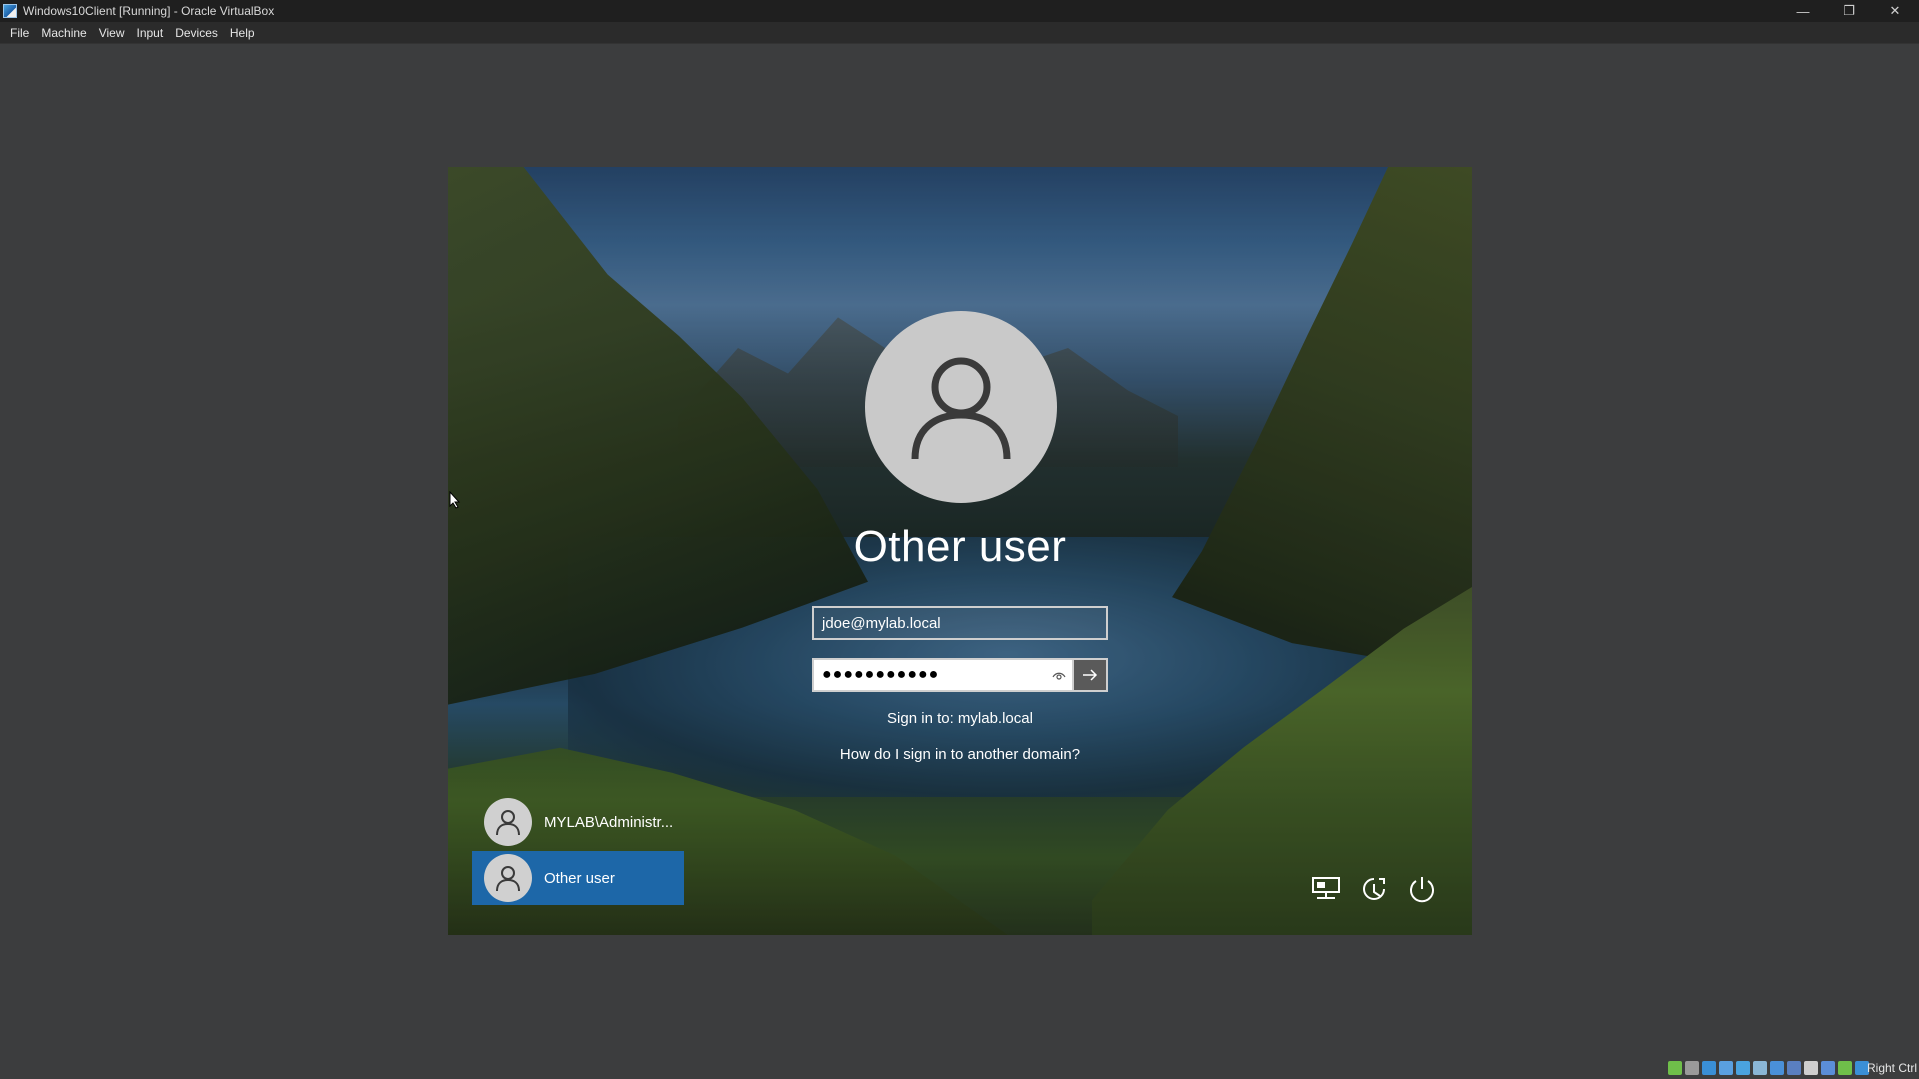 Image resolution: width=1919 pixels, height=1079 pixels. What do you see at coordinates (960, 718) in the screenshot?
I see `sign-in-to-domain: Sign in to: mylab.local` at bounding box center [960, 718].